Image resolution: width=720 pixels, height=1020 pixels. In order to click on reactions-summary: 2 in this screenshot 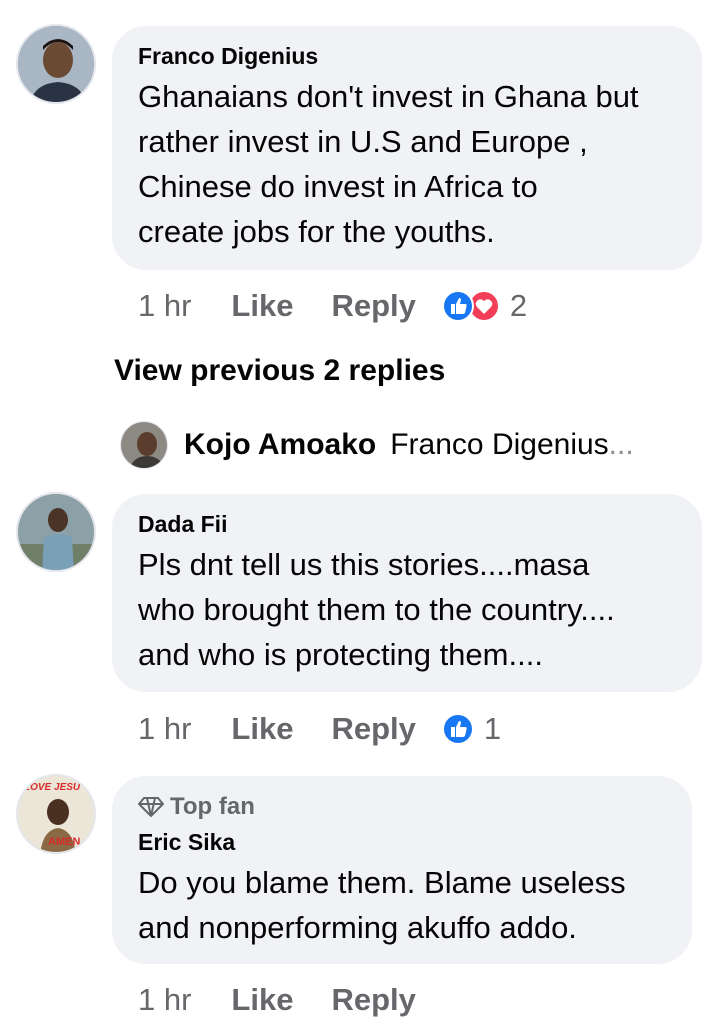, I will do `click(484, 306)`.